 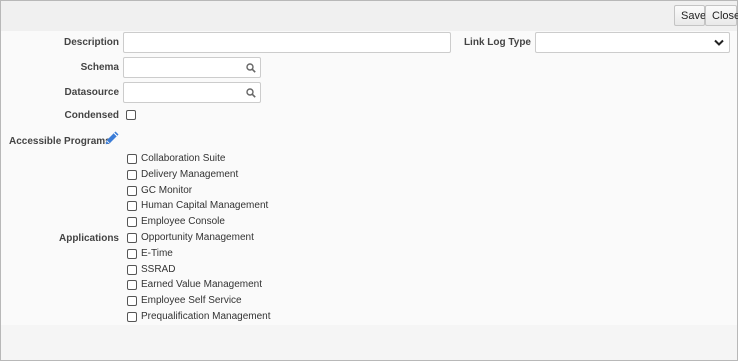 I want to click on link-log-type-label: Link Log Type, so click(x=497, y=42).